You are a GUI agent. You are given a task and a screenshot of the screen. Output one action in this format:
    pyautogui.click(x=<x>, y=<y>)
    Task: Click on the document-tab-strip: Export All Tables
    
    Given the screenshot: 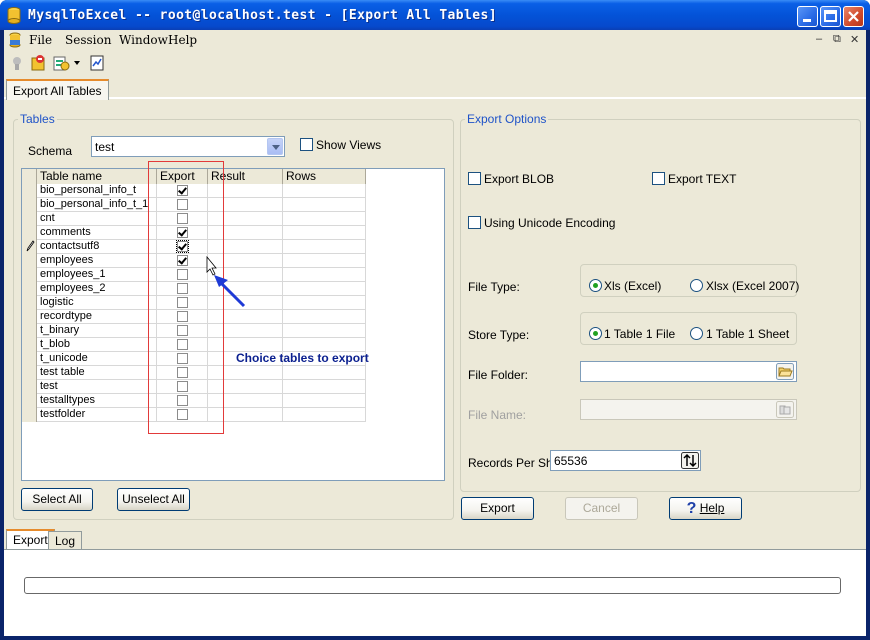 What is the action you would take?
    pyautogui.click(x=435, y=88)
    